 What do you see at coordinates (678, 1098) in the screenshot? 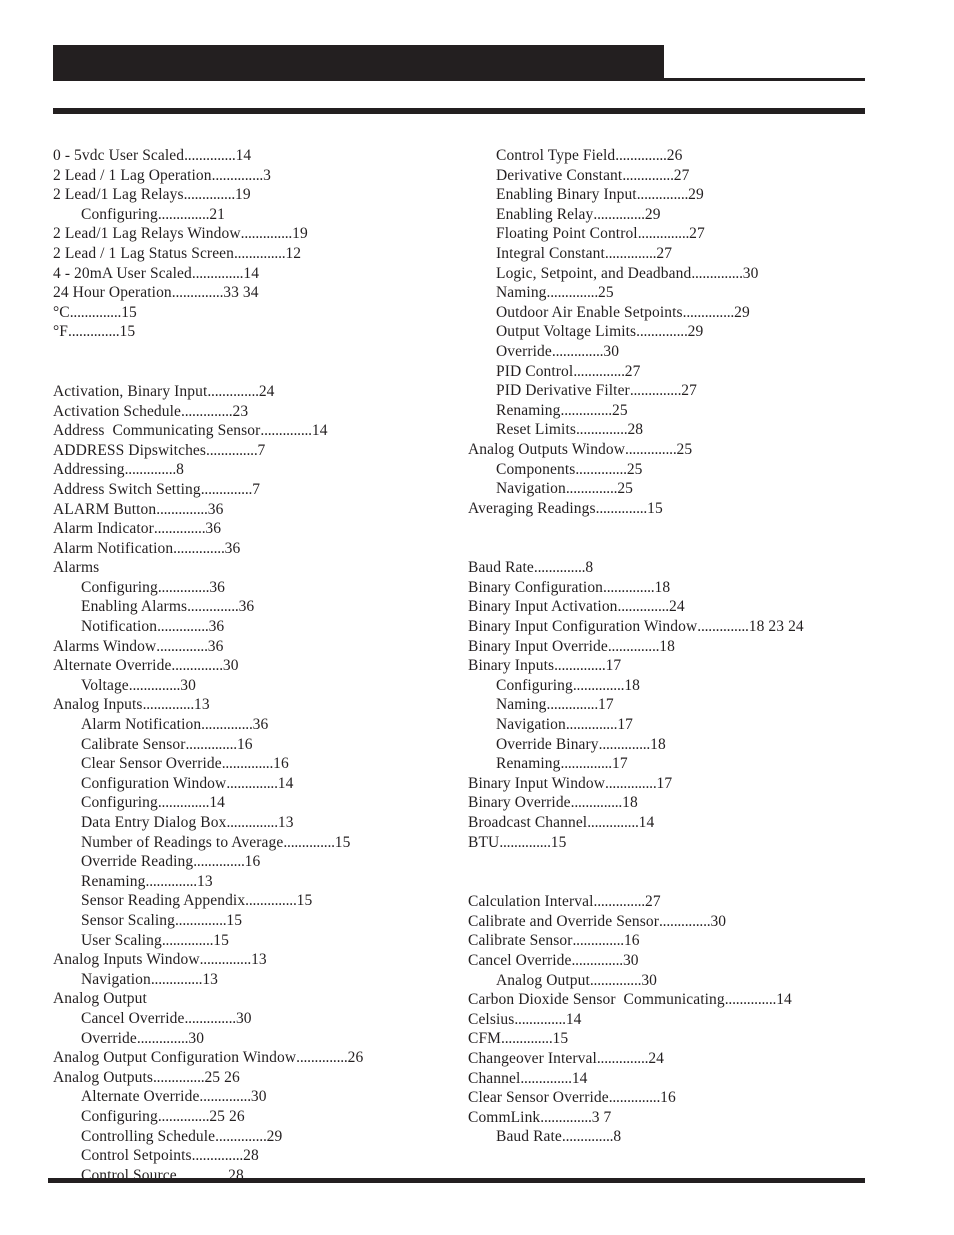
I see `index-entry: Clear Sensor Override..............16` at bounding box center [678, 1098].